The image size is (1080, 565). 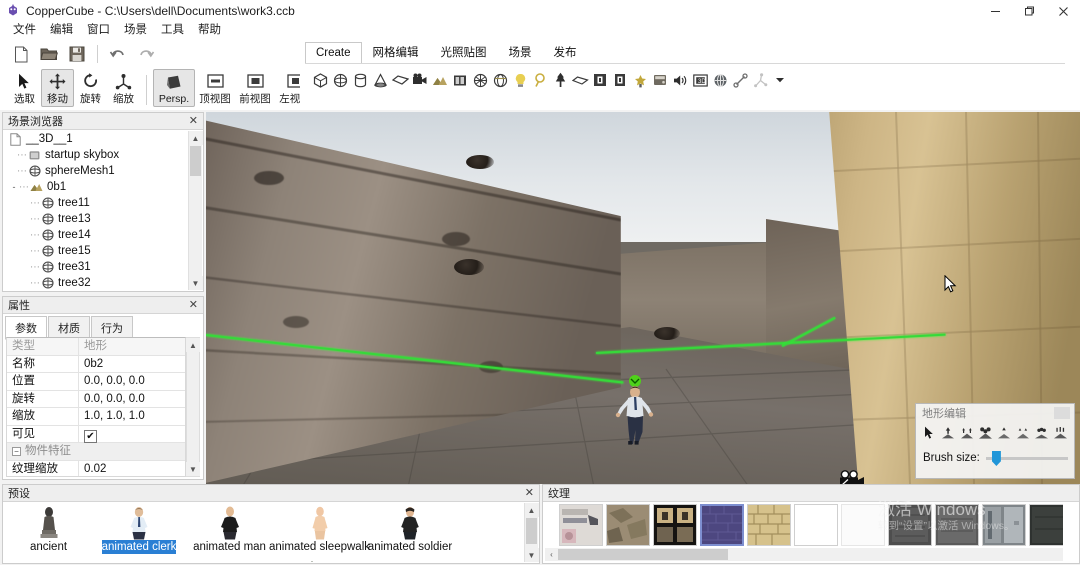 I want to click on texture-item-dark-wall, so click(x=1046, y=525).